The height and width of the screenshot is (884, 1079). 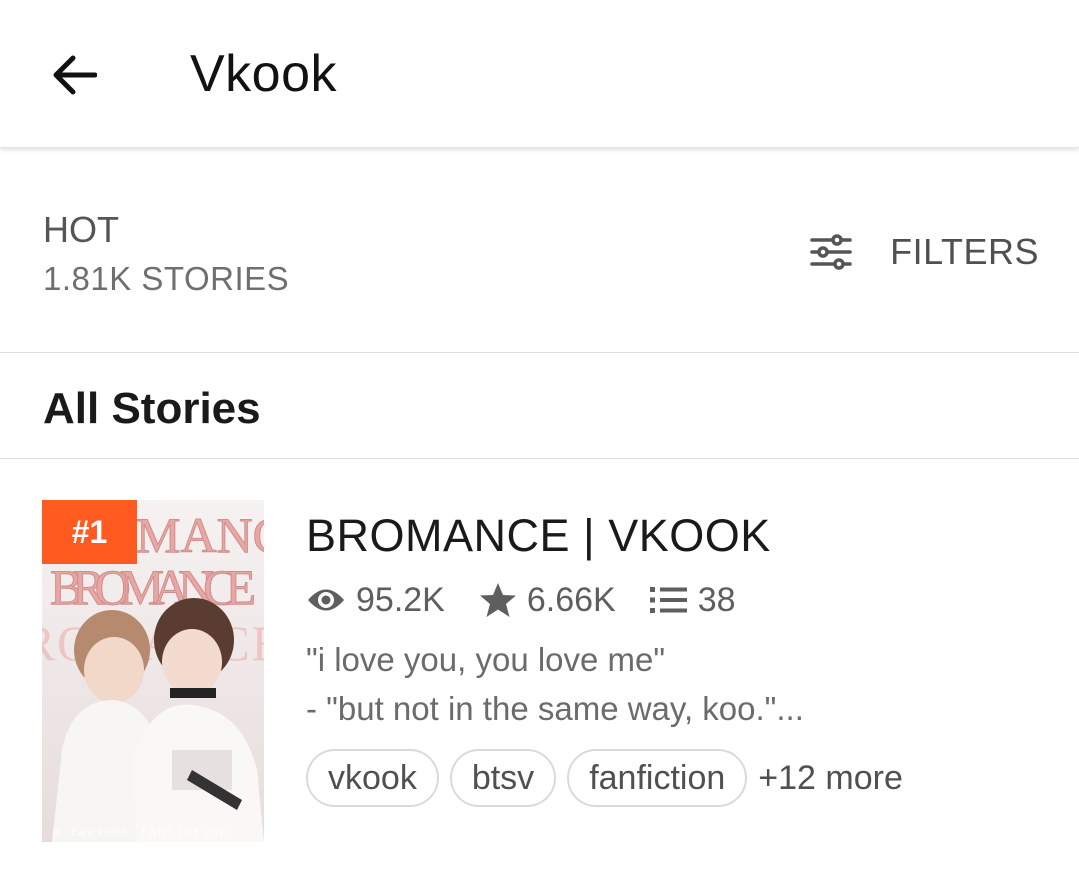 I want to click on parts-count: 38, so click(x=716, y=599).